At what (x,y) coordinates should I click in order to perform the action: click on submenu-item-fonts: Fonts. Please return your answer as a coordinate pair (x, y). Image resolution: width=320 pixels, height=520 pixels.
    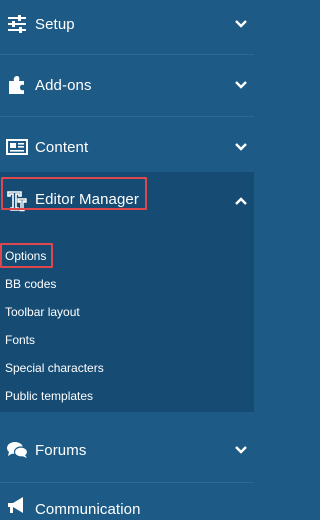
    Looking at the image, I should click on (20, 340).